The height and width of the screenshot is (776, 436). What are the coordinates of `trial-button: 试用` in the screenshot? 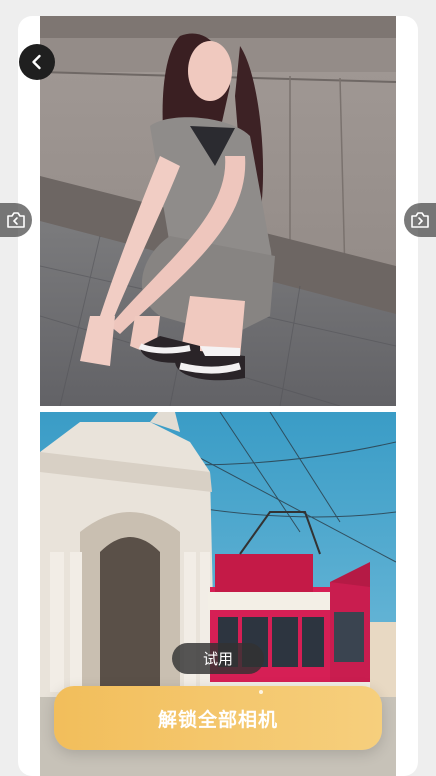 It's located at (218, 658).